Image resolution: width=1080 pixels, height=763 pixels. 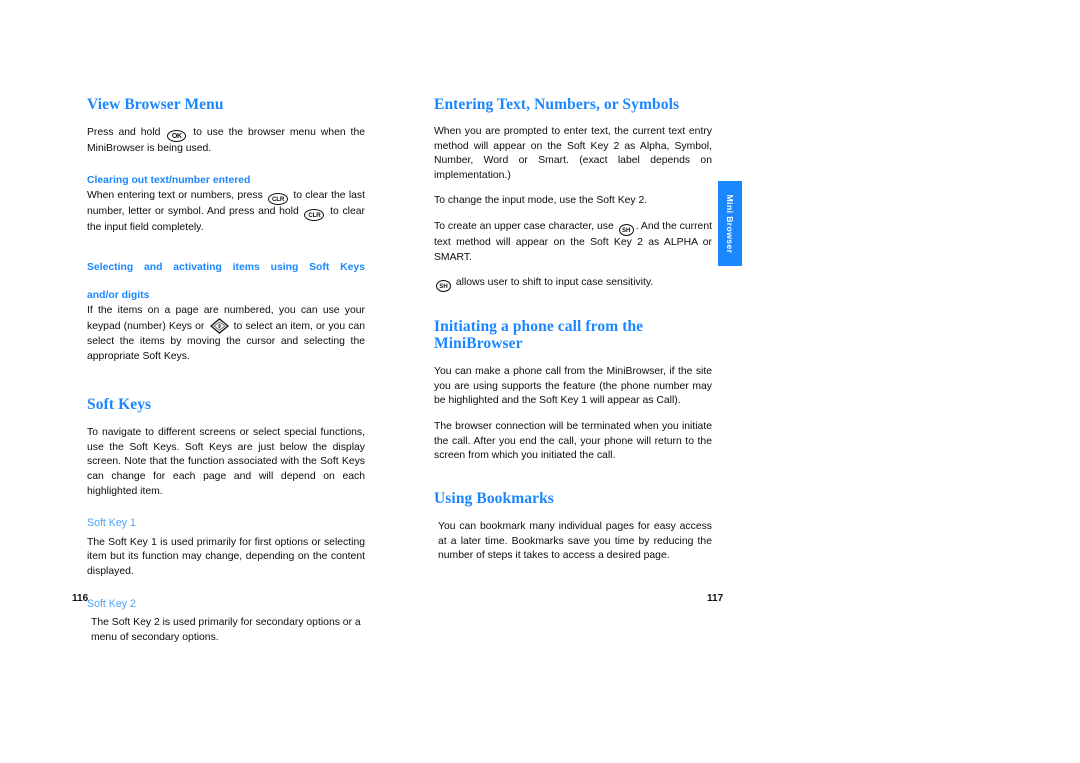 What do you see at coordinates (557, 104) in the screenshot?
I see `heading-entering-text-numbers-symbols: Entering Text, Numbers, or Symbols` at bounding box center [557, 104].